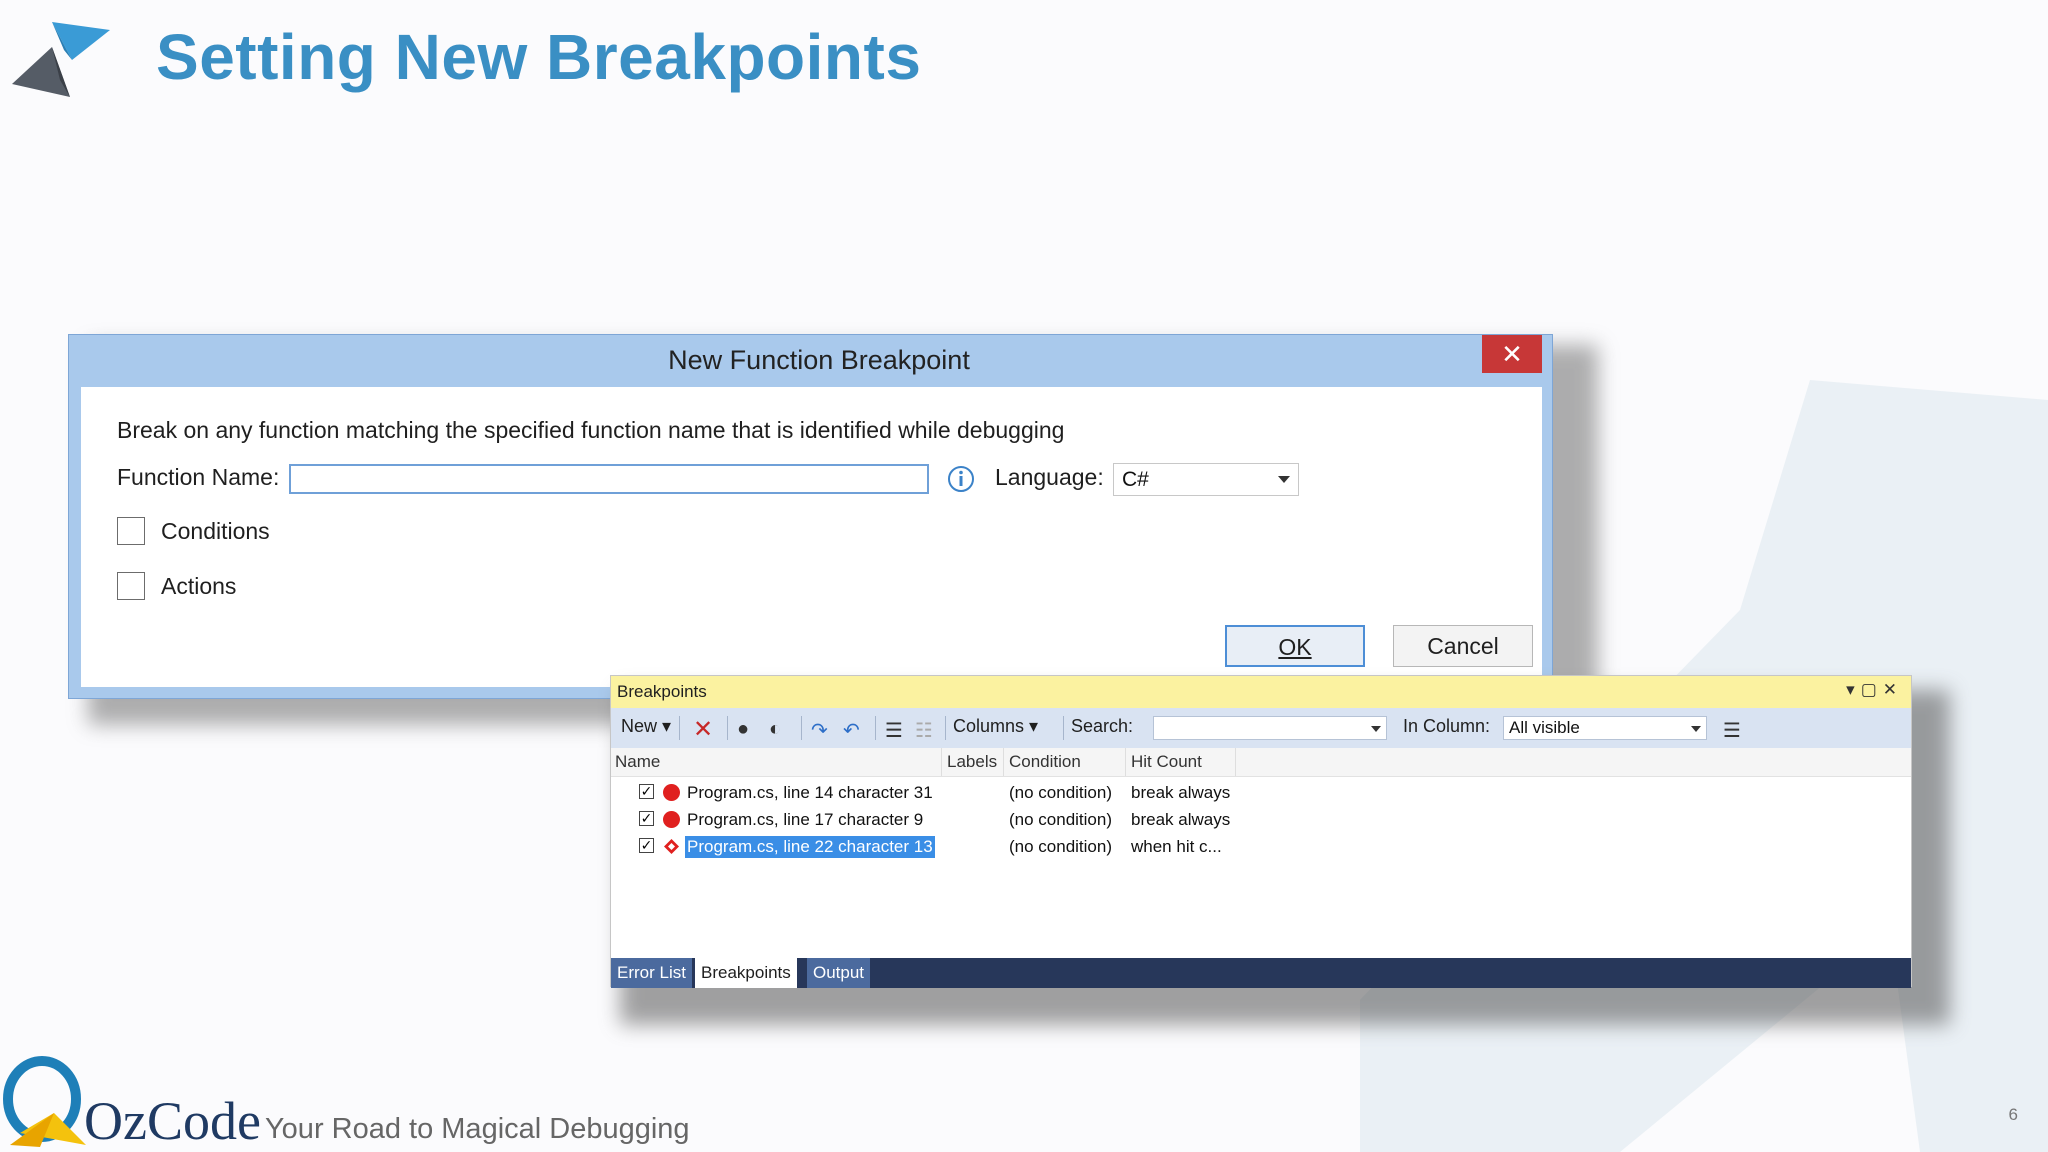 This screenshot has height=1152, width=2048. Describe the element at coordinates (1135, 479) in the screenshot. I see `language-value: C#` at that location.